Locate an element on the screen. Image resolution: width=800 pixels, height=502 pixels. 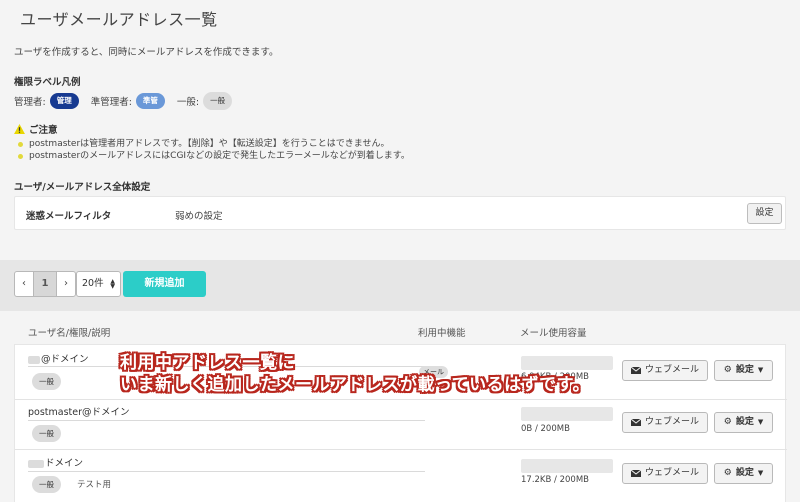
general-badge: 一般 is located at coordinates (218, 101).